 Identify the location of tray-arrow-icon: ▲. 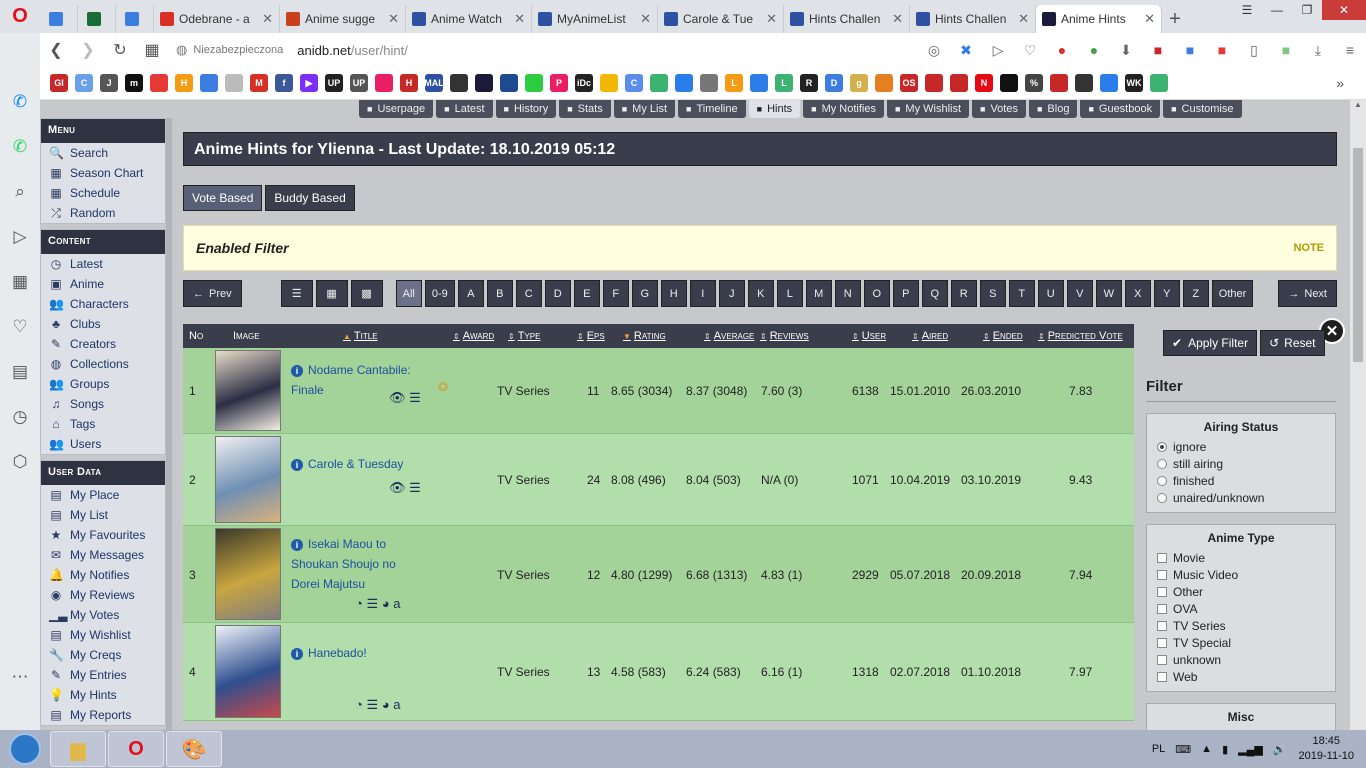
(1206, 749).